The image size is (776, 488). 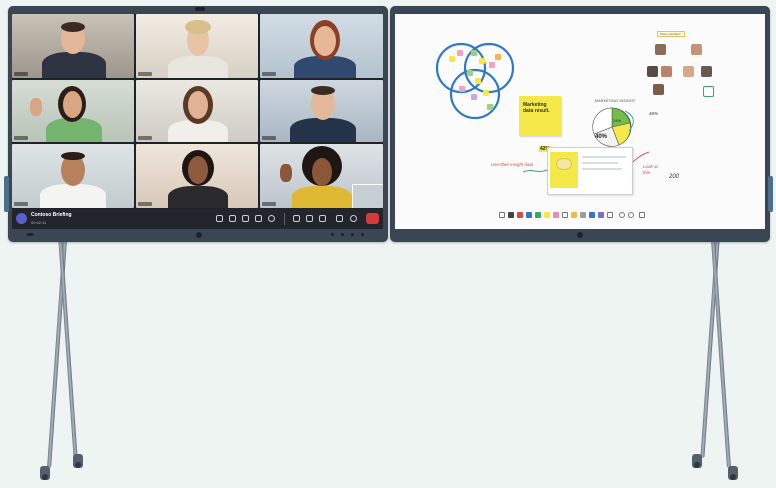 I want to click on right-handwritten-note: Look at this, so click(x=650, y=169).